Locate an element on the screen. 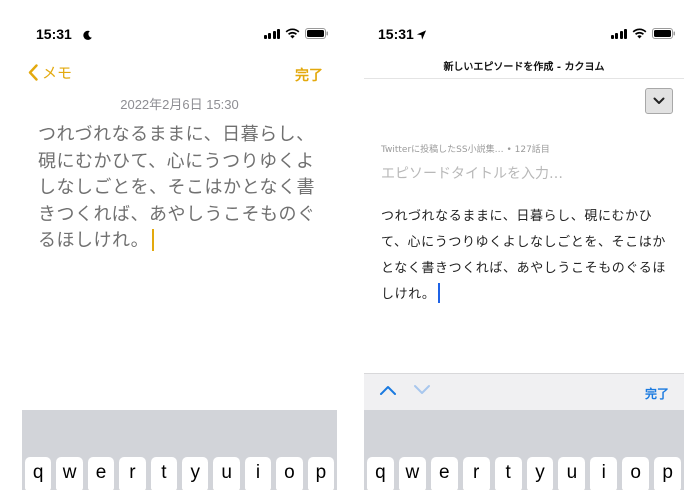 Image resolution: width=700 pixels, height=490 pixels. notes-nav-bar: メモ 完了 is located at coordinates (179, 74).